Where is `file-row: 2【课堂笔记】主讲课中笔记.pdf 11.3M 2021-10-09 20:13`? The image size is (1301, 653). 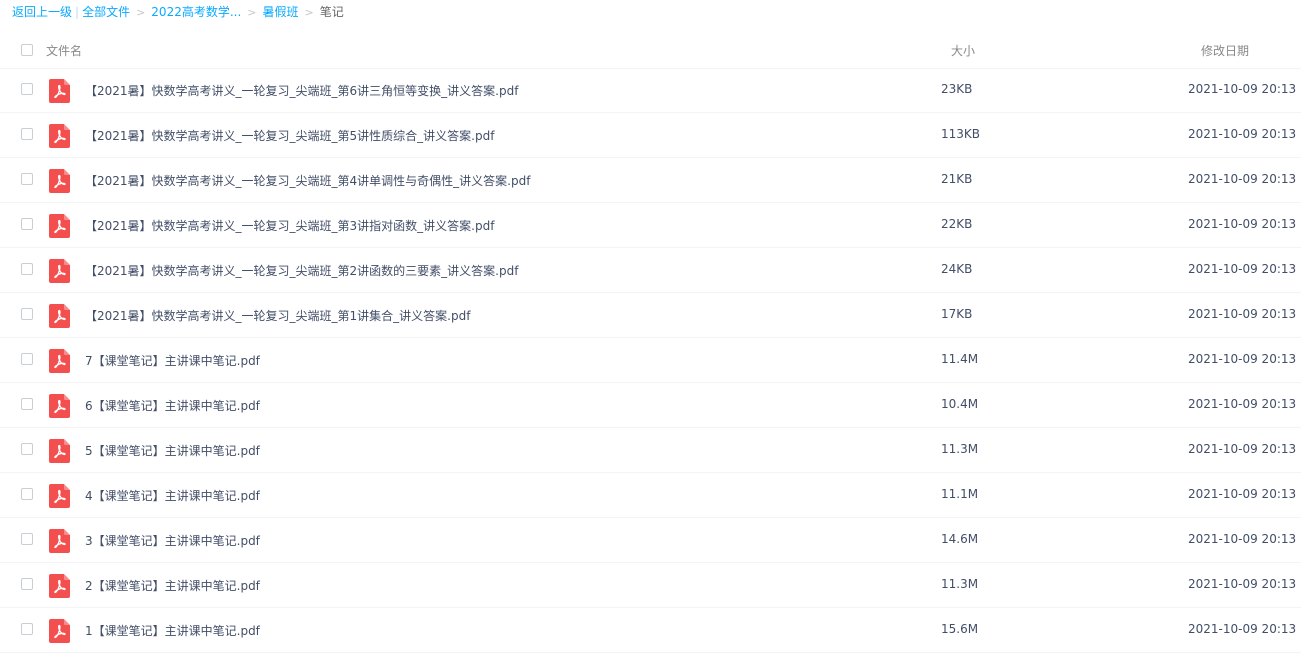
file-row: 2【课堂笔记】主讲课中笔记.pdf 11.3M 2021-10-09 20:13 is located at coordinates (650, 585).